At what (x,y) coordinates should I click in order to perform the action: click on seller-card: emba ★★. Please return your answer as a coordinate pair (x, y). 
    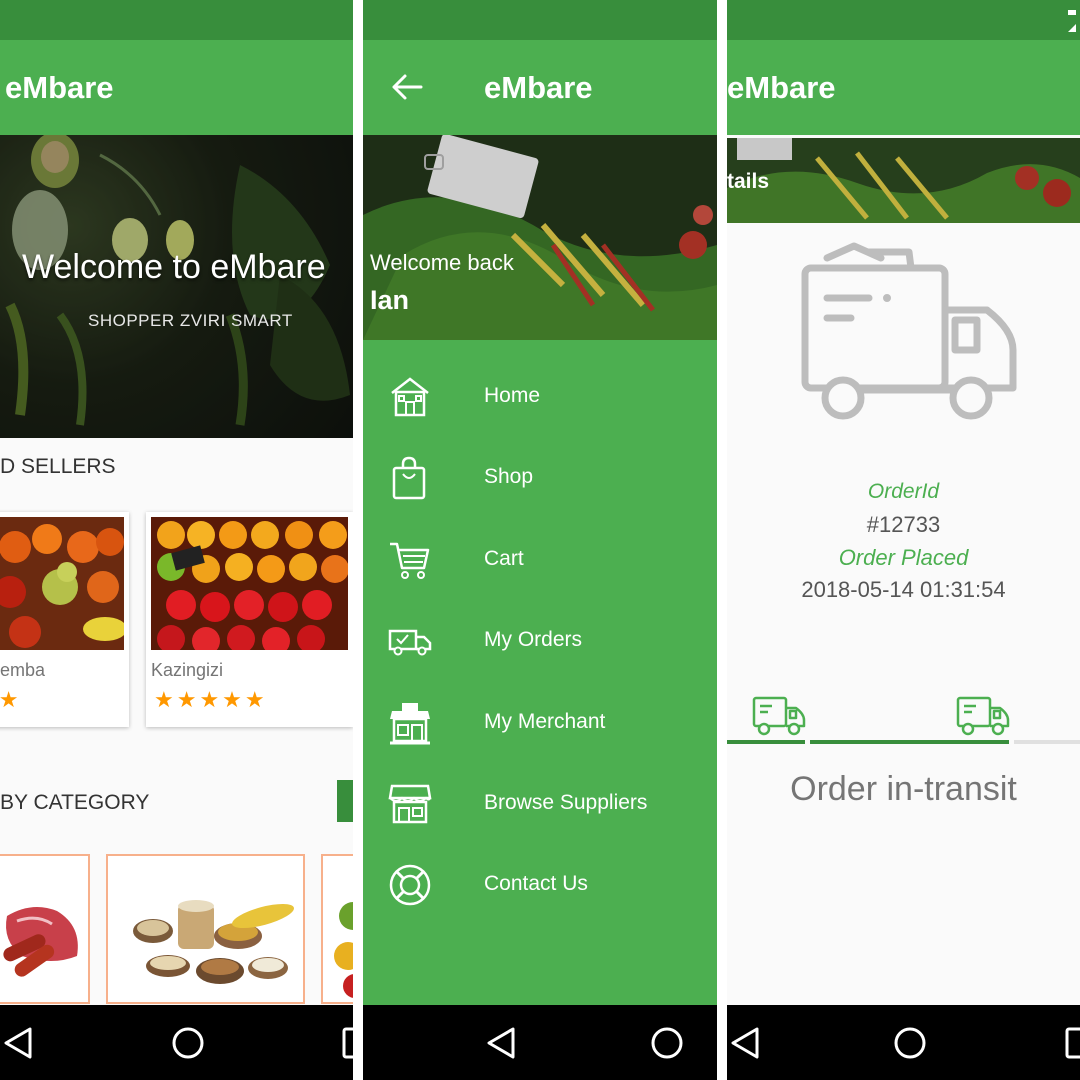
    Looking at the image, I should click on (64, 619).